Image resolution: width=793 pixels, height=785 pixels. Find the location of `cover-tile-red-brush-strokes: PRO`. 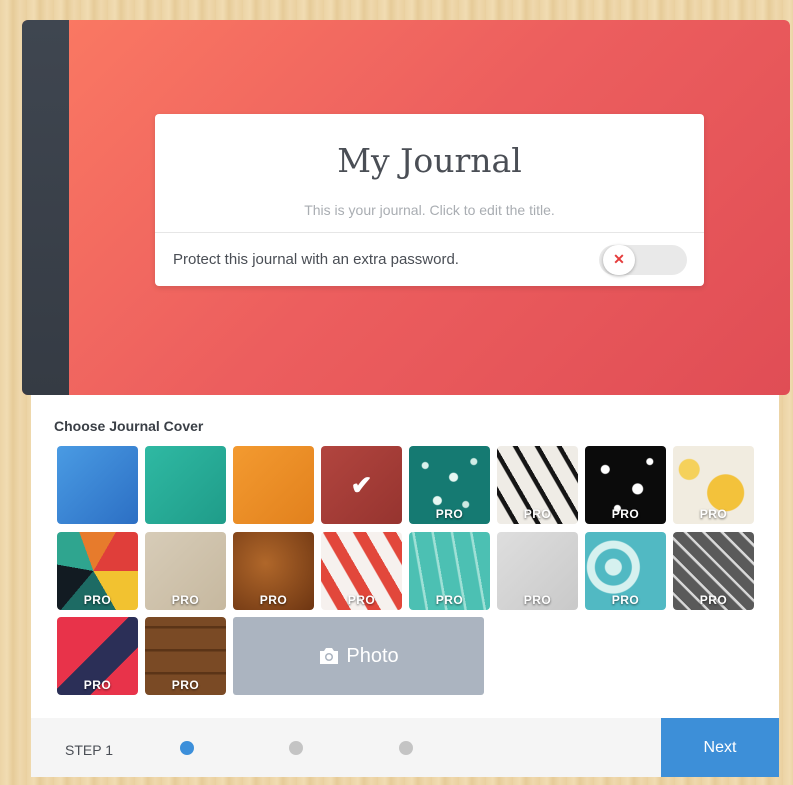

cover-tile-red-brush-strokes: PRO is located at coordinates (361, 571).